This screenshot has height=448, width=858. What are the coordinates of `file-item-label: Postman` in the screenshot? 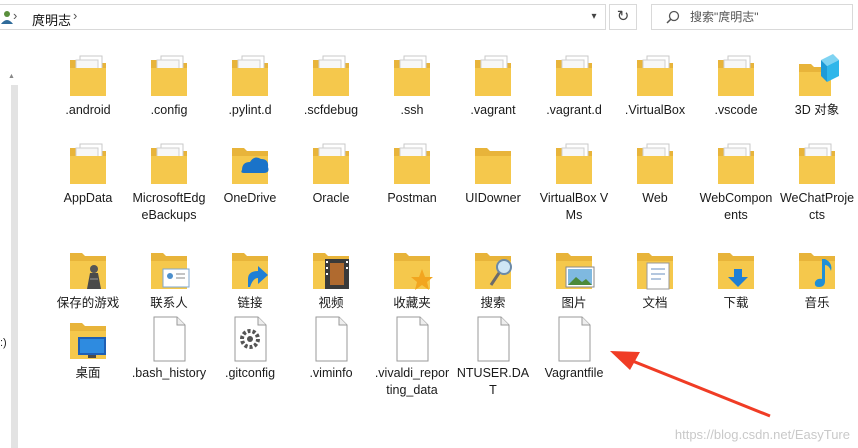 It's located at (412, 198).